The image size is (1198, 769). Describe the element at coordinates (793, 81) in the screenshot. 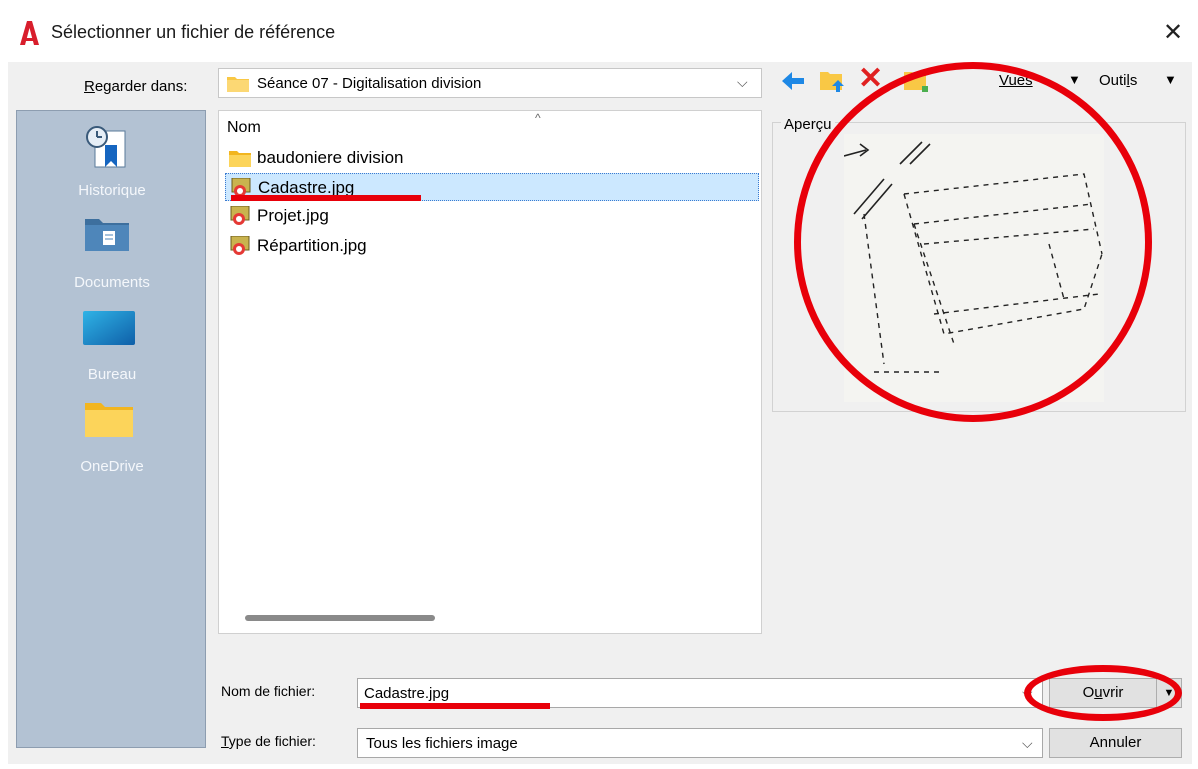

I see `back-arrow-icon` at that location.